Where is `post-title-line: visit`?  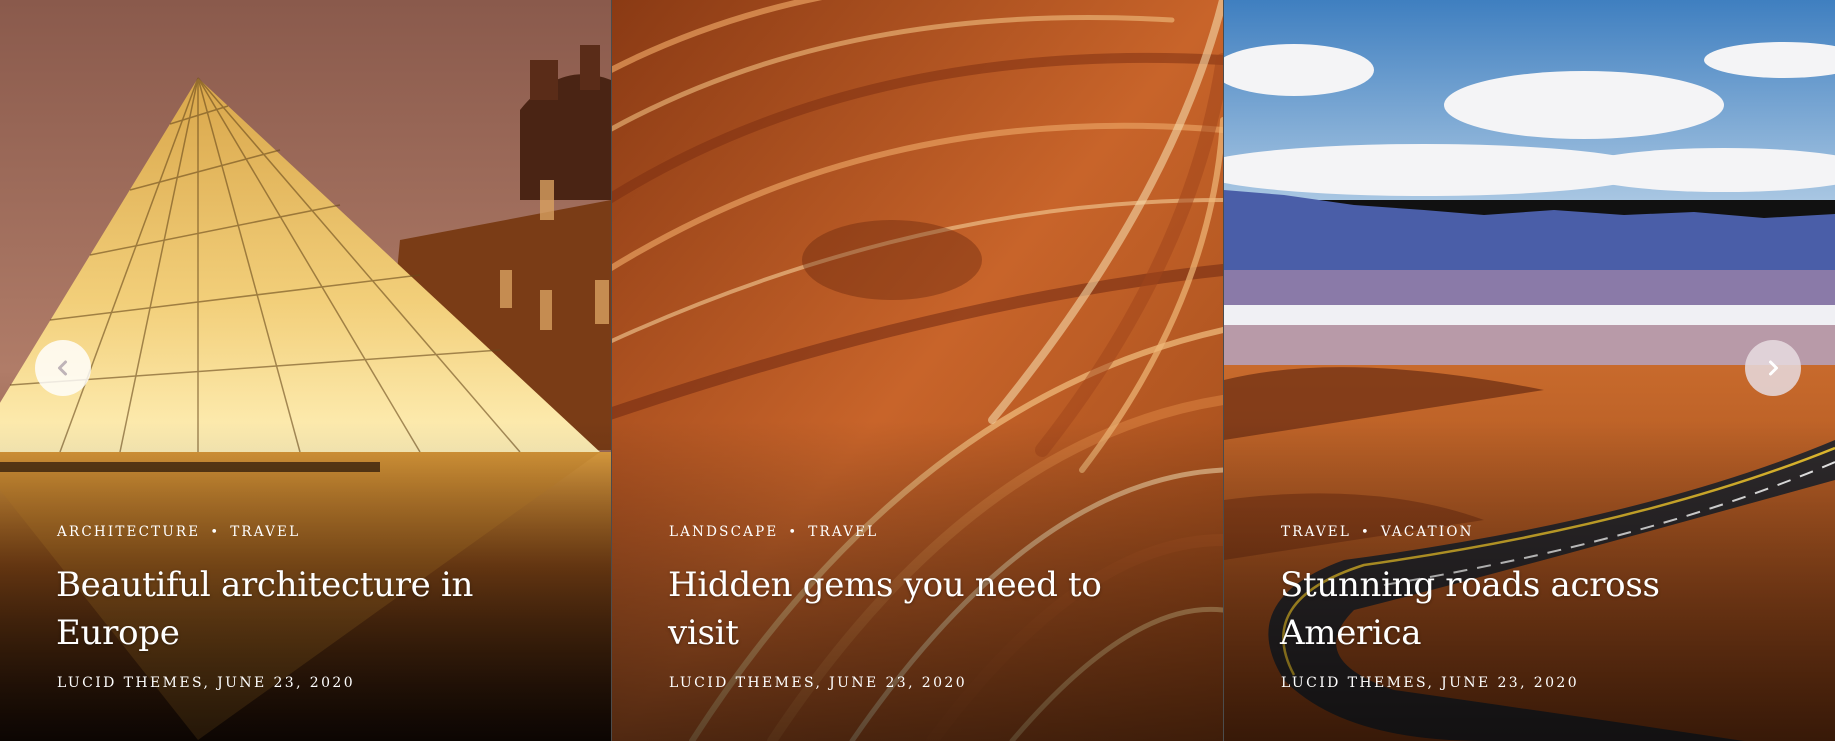
post-title-line: visit is located at coordinates (703, 633).